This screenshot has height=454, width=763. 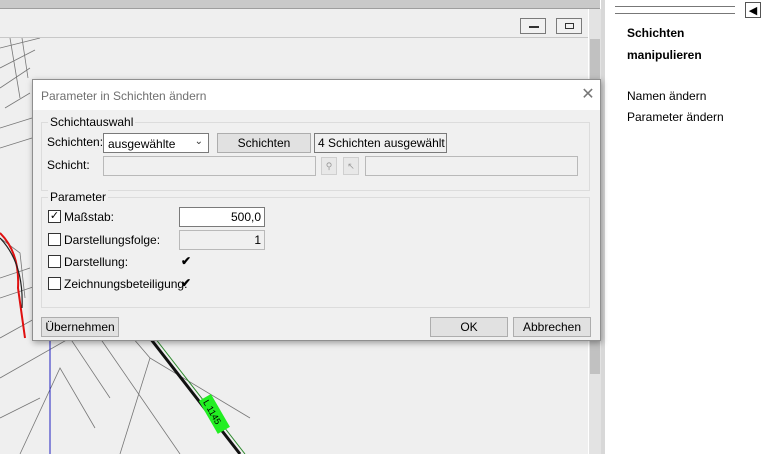 What do you see at coordinates (471, 166) in the screenshot?
I see `layer-name-field` at bounding box center [471, 166].